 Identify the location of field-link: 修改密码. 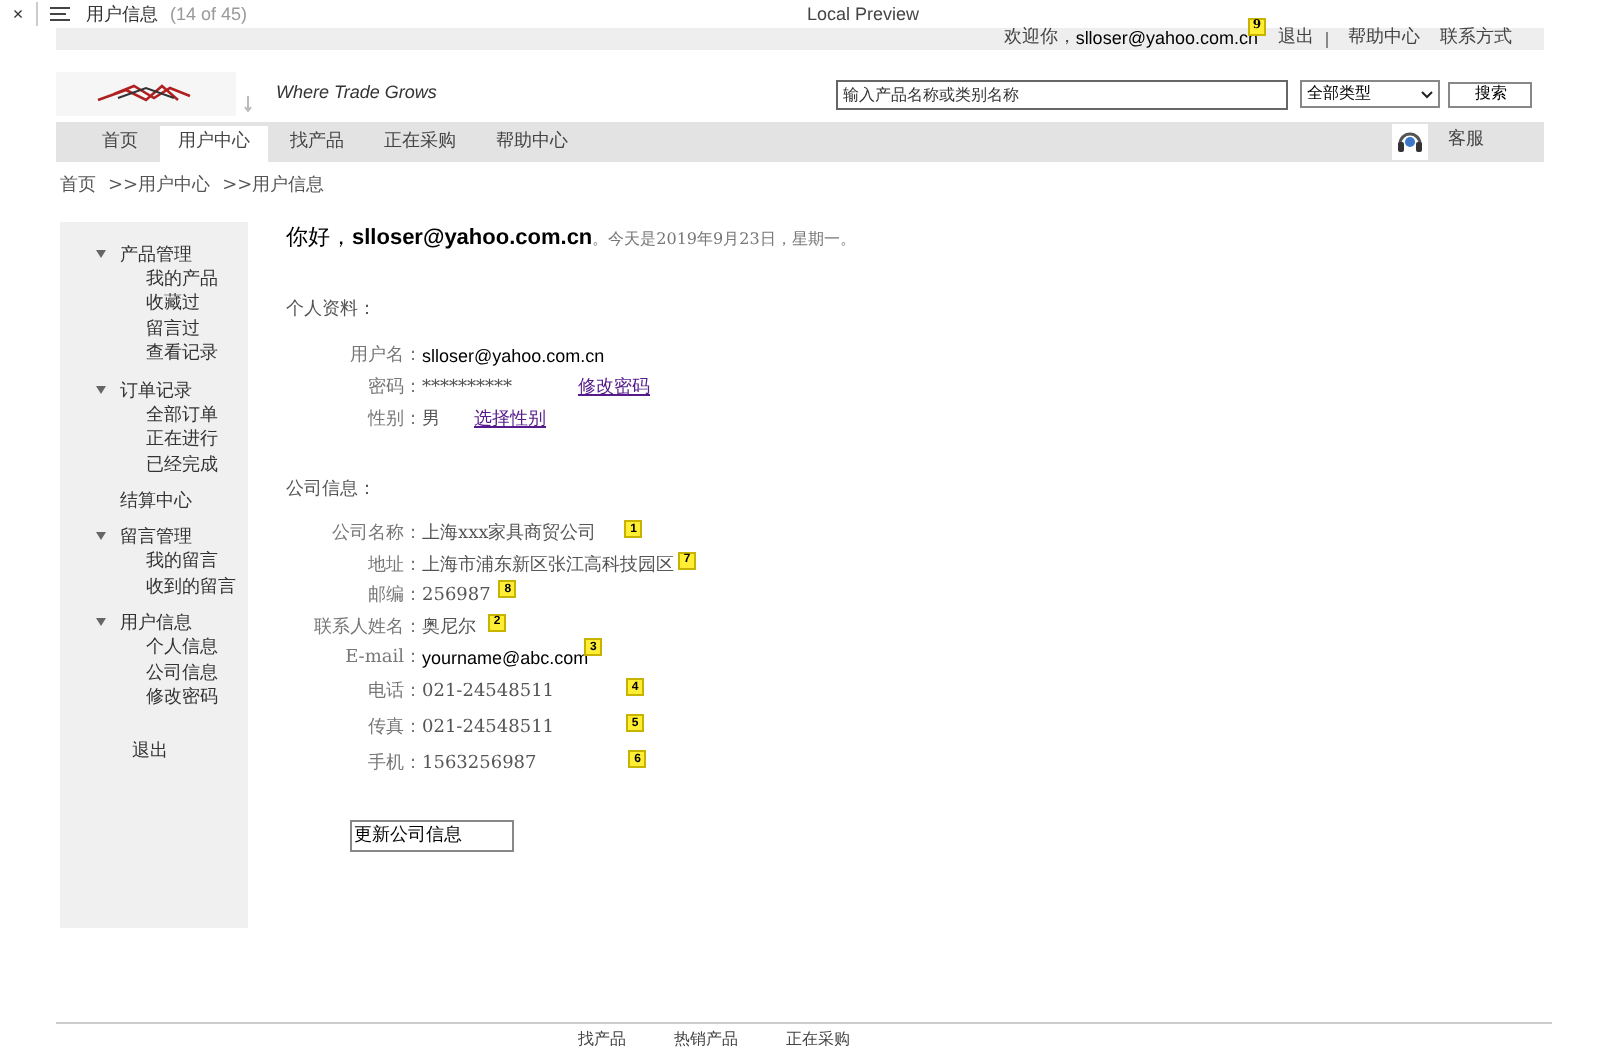
(614, 389).